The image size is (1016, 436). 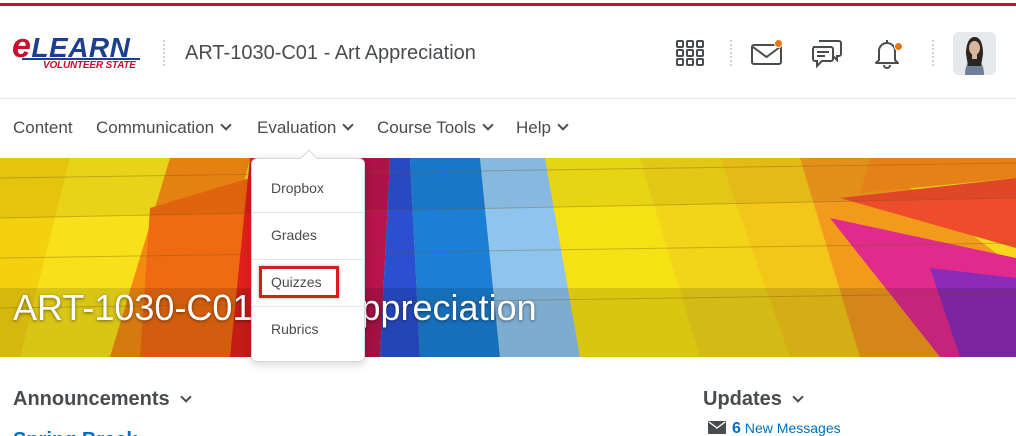 What do you see at coordinates (78, 53) in the screenshot?
I see `elearn-logo: eLEARN VOLUNTEER STATE` at bounding box center [78, 53].